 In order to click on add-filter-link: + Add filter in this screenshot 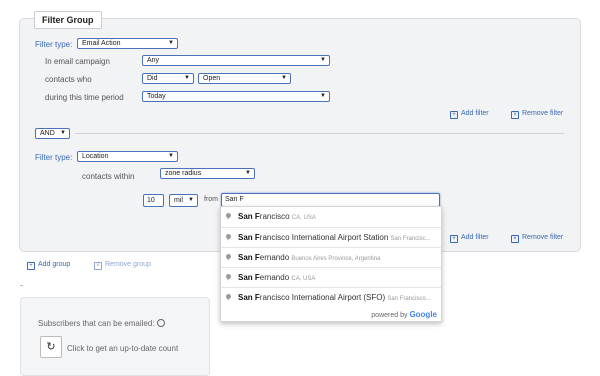, I will do `click(469, 114)`.